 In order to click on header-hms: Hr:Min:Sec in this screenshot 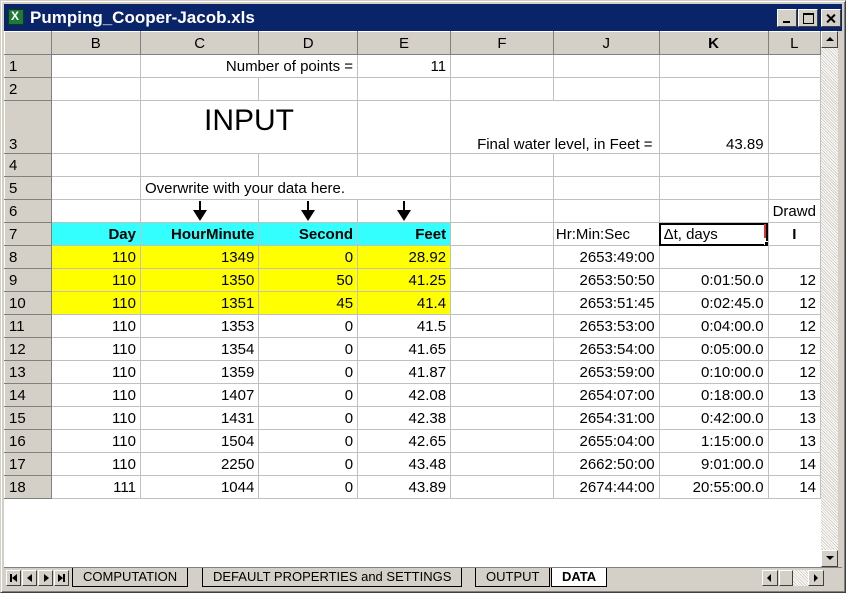, I will do `click(606, 234)`.